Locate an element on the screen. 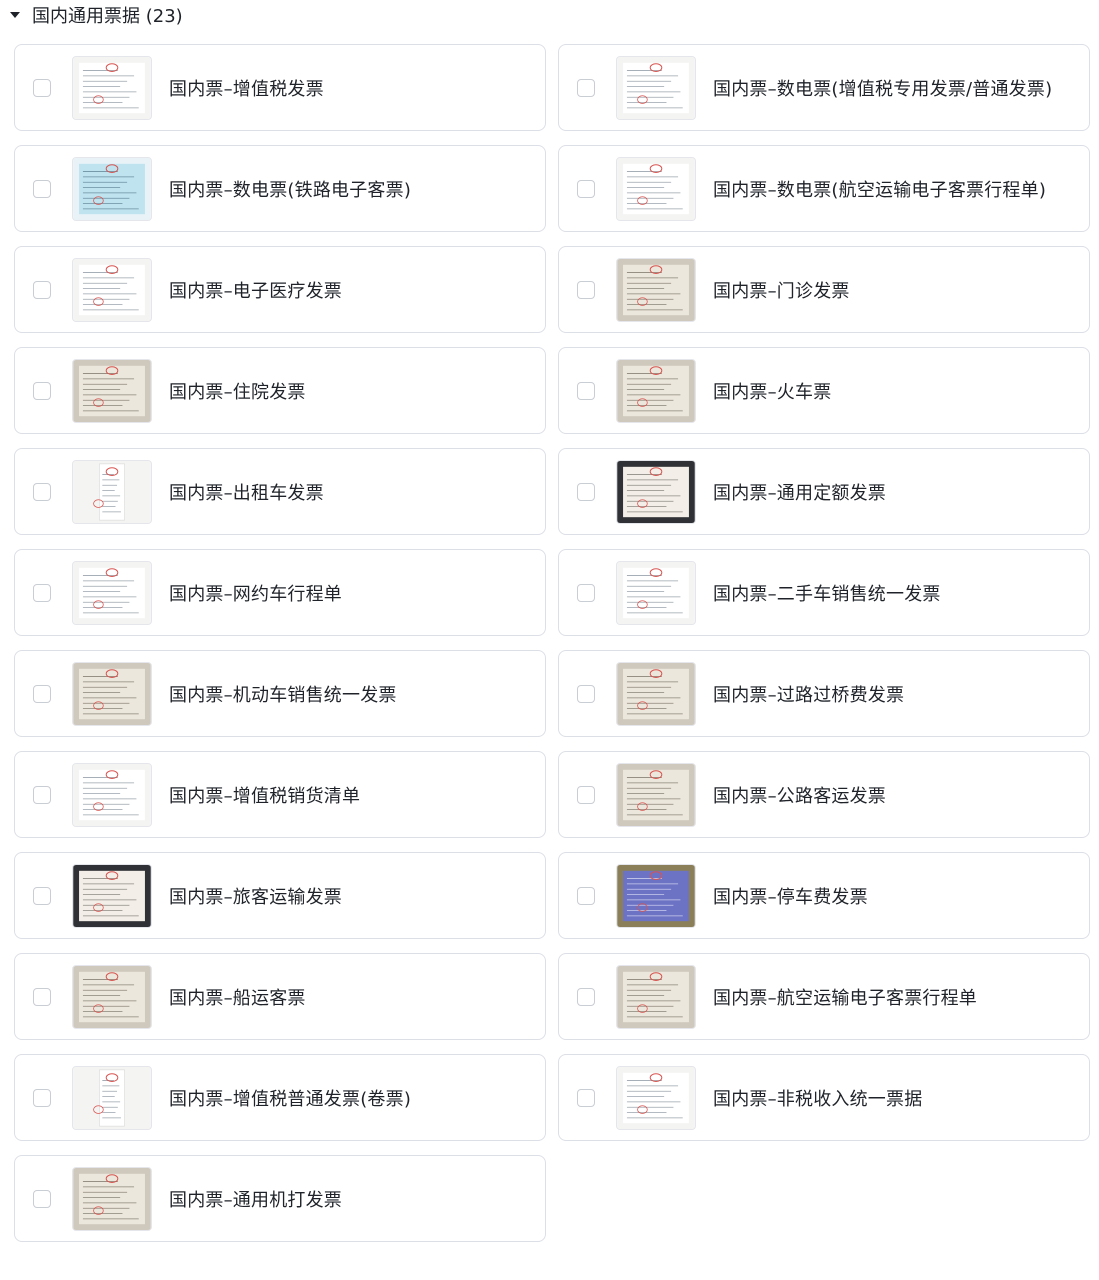 This screenshot has width=1099, height=1280. document-type-label: 国内票–网约车行程单 is located at coordinates (255, 594).